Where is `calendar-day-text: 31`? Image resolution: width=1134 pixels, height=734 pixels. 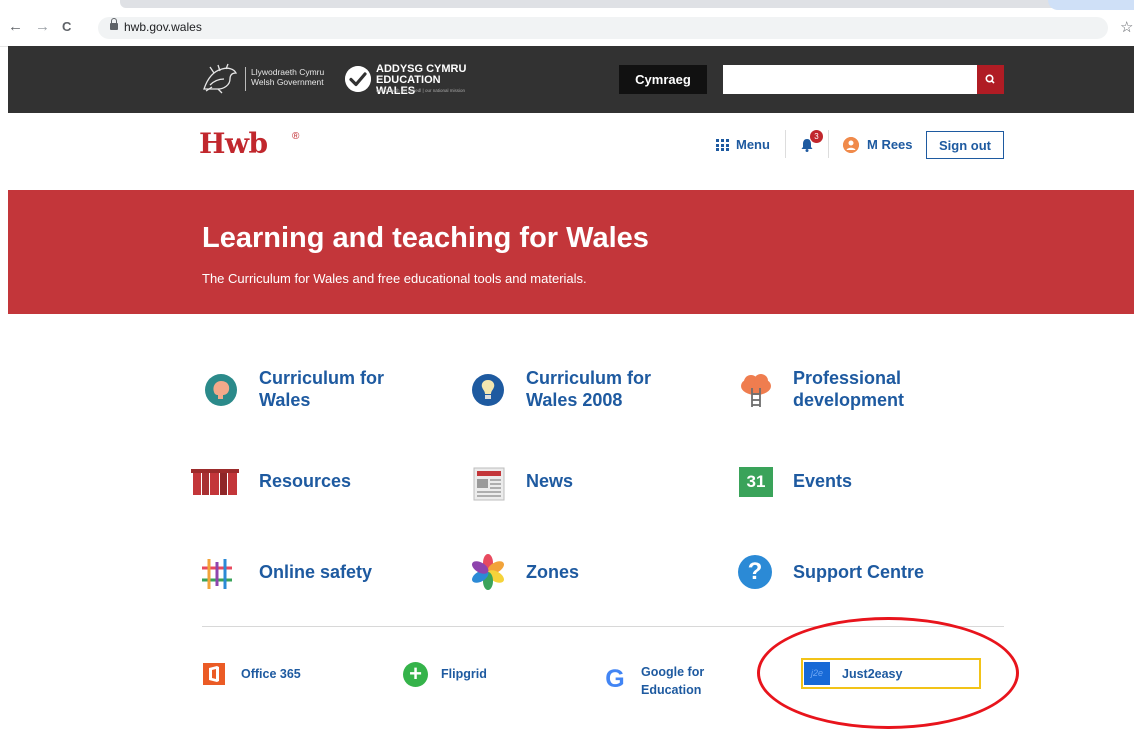 calendar-day-text: 31 is located at coordinates (756, 481).